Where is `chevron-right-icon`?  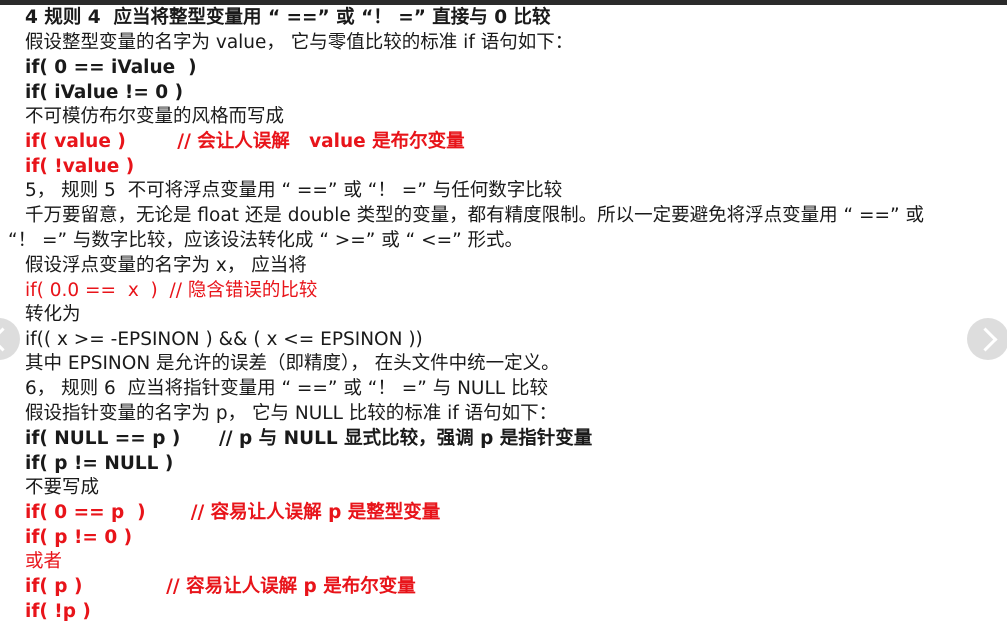
chevron-right-icon is located at coordinates (985, 339).